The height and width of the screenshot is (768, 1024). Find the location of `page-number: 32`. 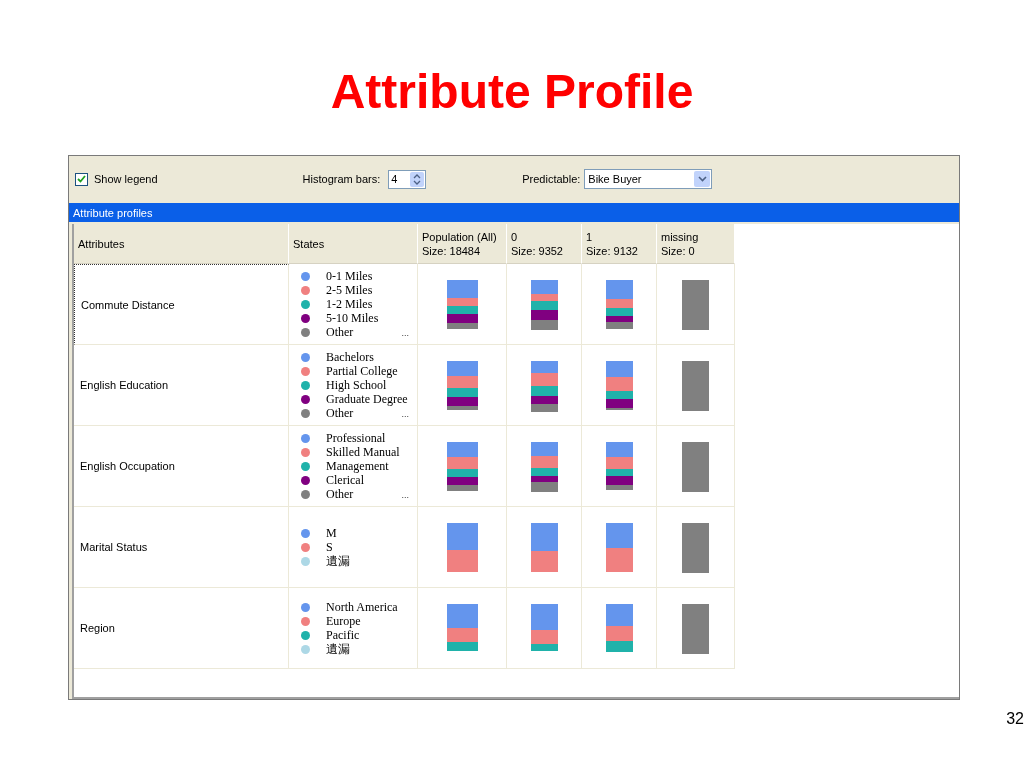

page-number: 32 is located at coordinates (1014, 719).